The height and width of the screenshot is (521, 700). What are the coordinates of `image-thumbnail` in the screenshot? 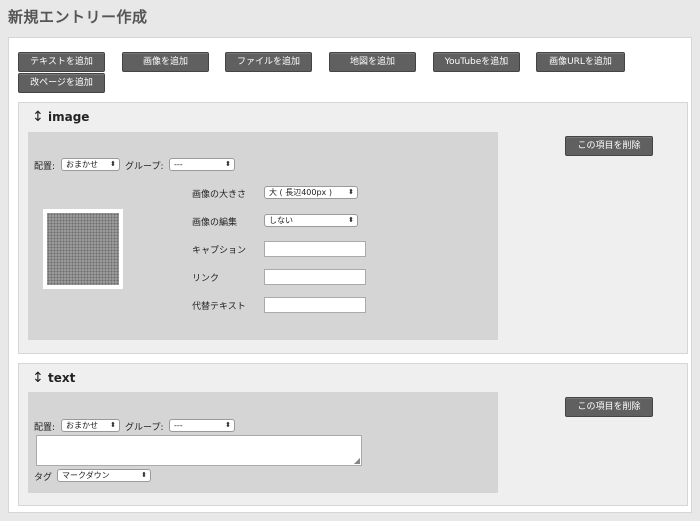 It's located at (83, 249).